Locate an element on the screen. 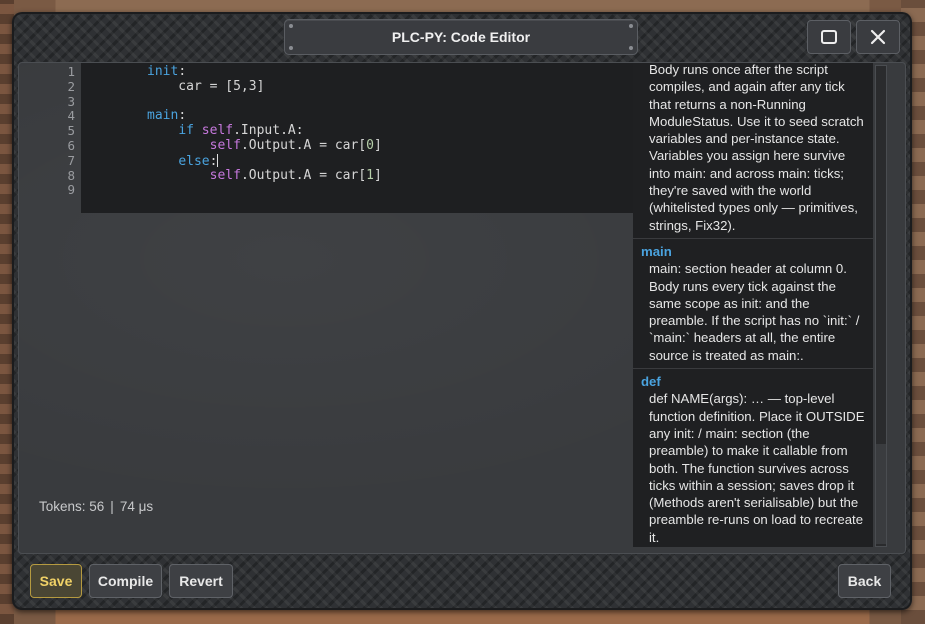 This screenshot has height=624, width=925. line-number: 6 is located at coordinates (71, 145).